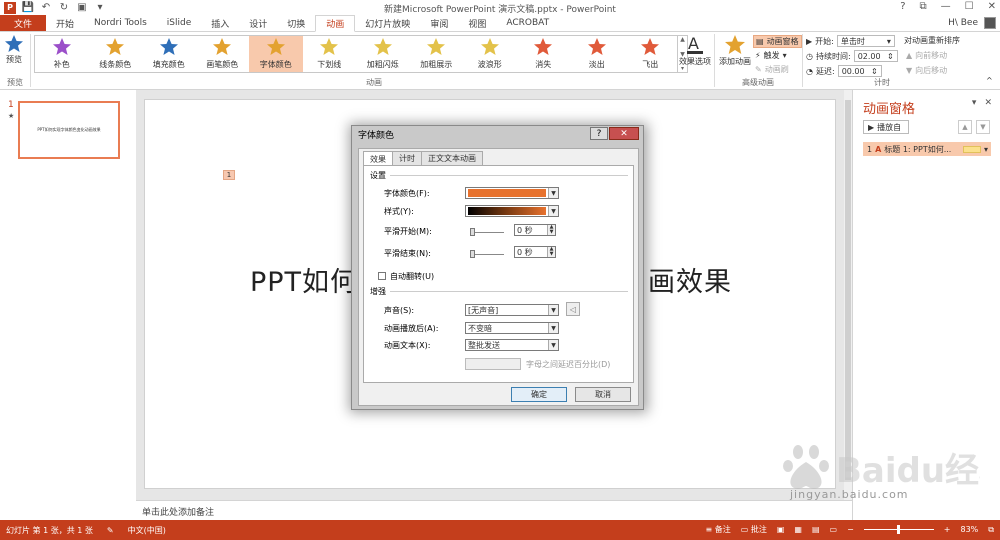 Image resolution: width=1000 pixels, height=540 pixels. Describe the element at coordinates (335, 23) in the screenshot. I see `tab-animations: 动画` at that location.